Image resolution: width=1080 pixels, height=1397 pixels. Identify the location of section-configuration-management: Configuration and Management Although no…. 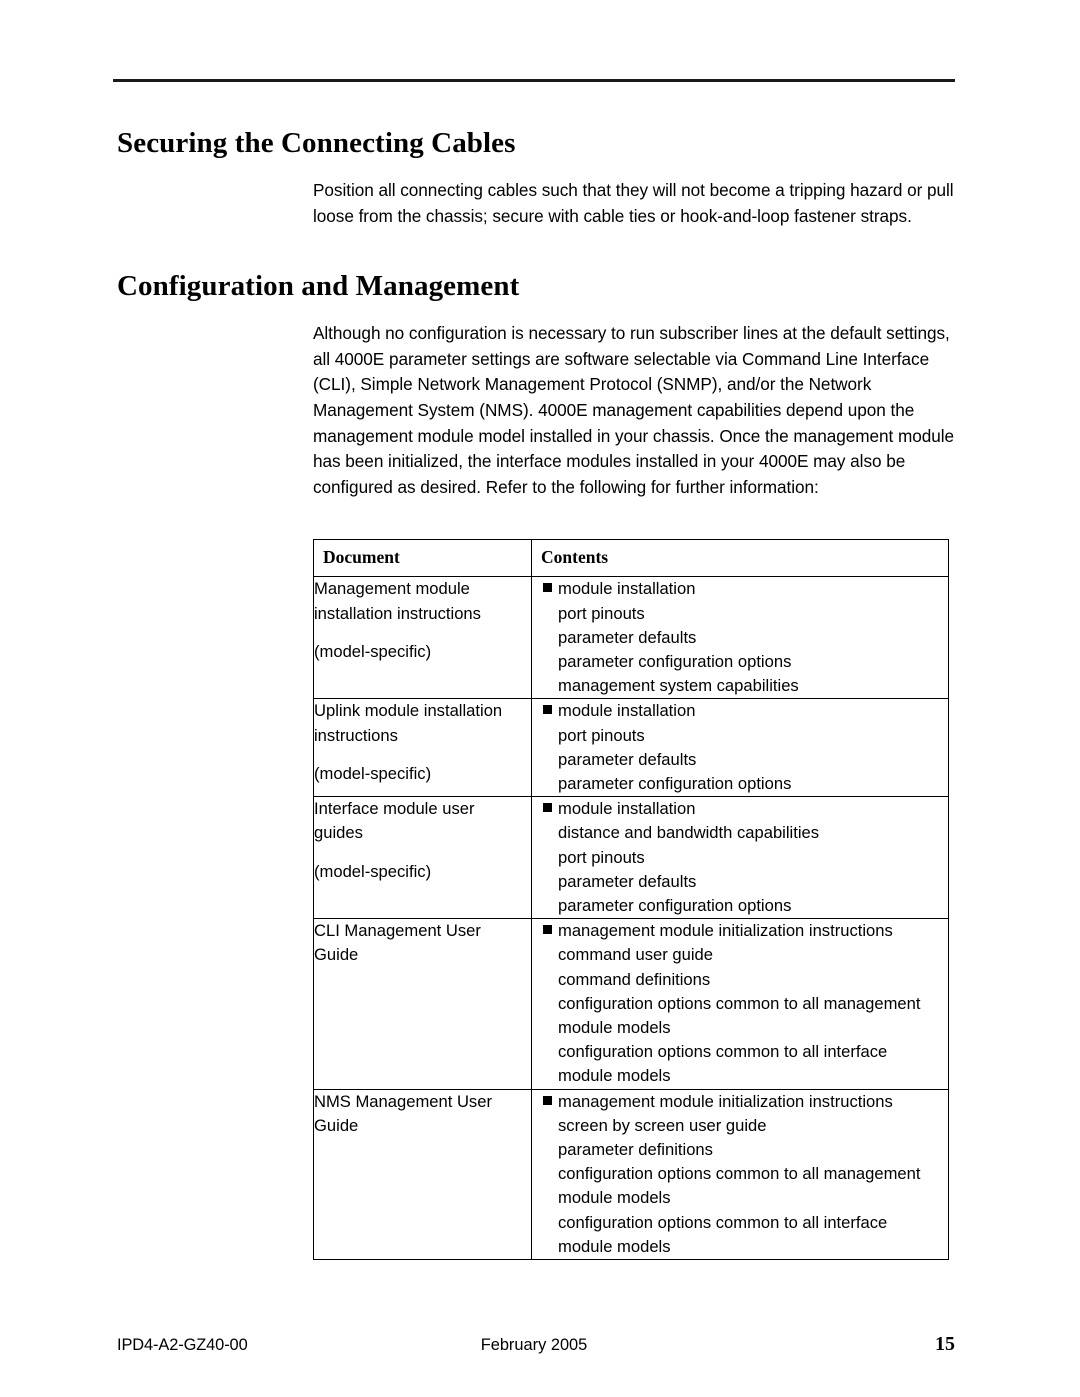
(534, 384).